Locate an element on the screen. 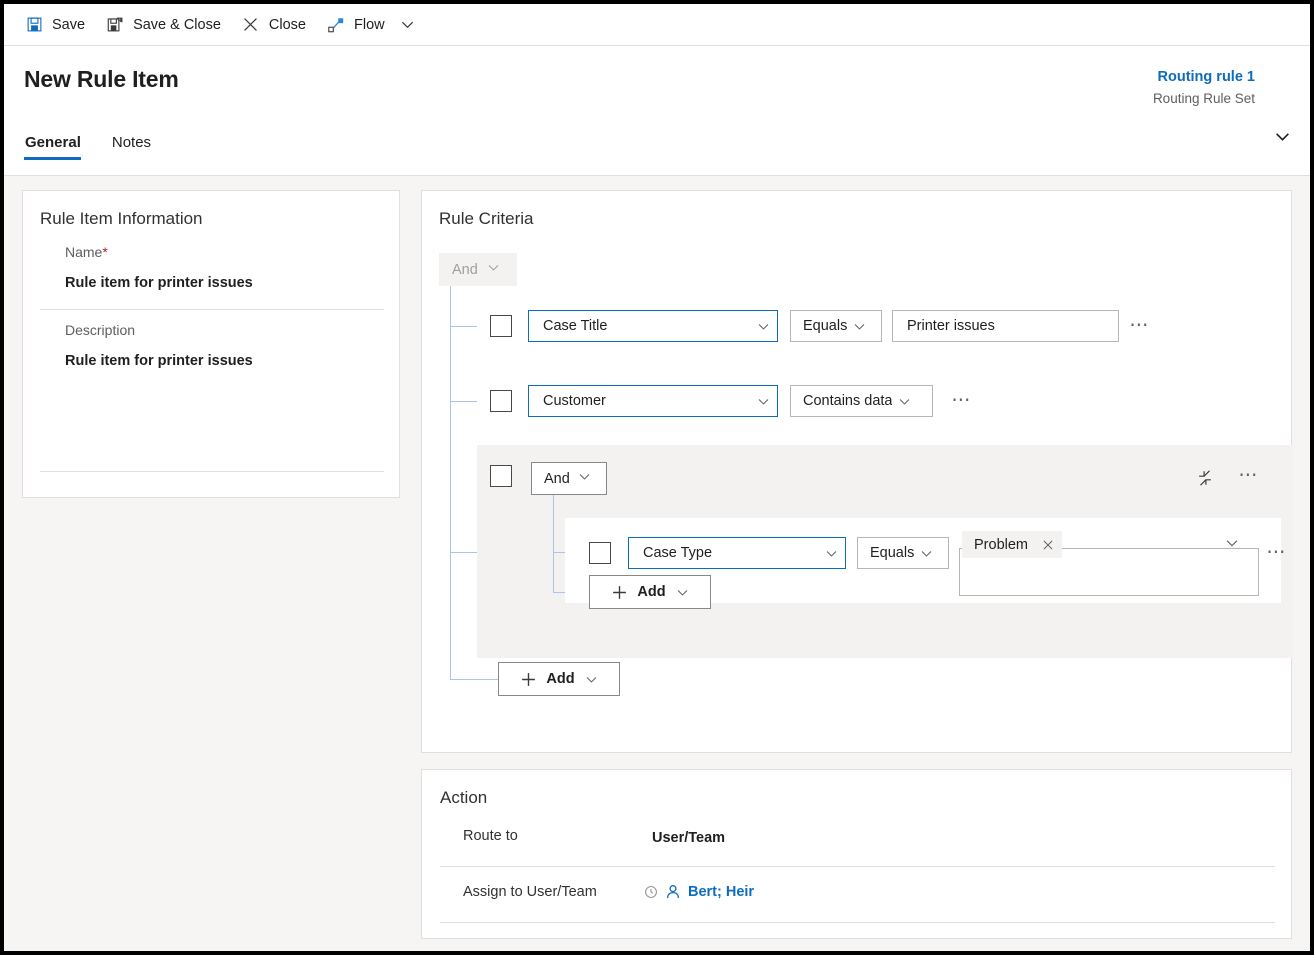 The height and width of the screenshot is (955, 1314). header-expand-button is located at coordinates (1282, 136).